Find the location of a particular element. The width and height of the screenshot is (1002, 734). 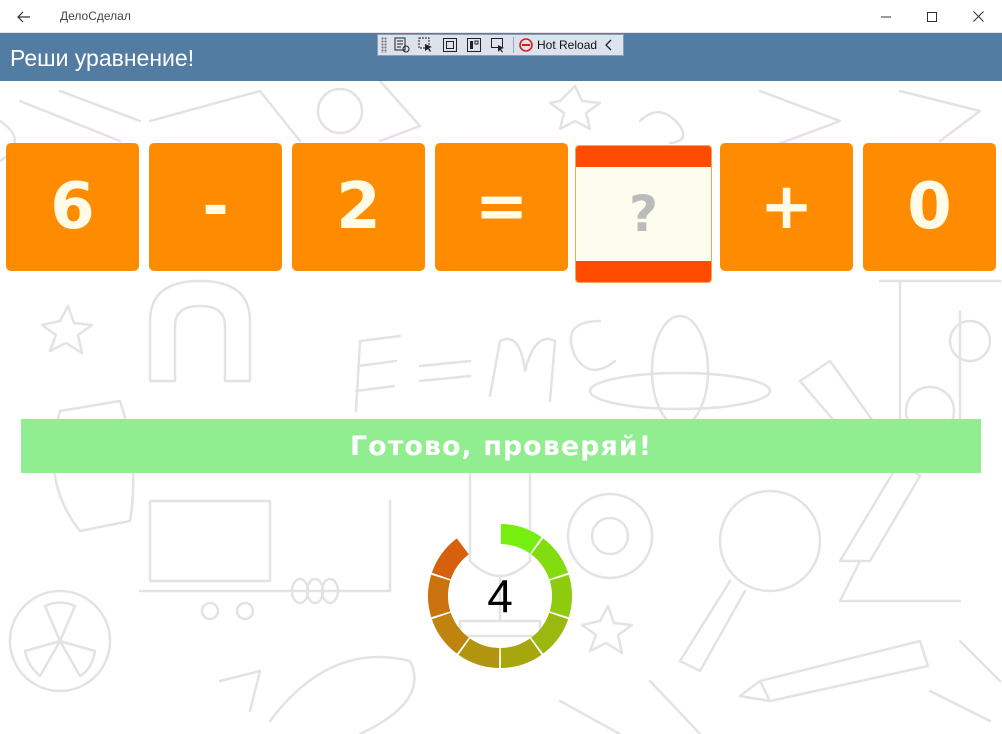

layout-adorners-icon is located at coordinates (450, 45).